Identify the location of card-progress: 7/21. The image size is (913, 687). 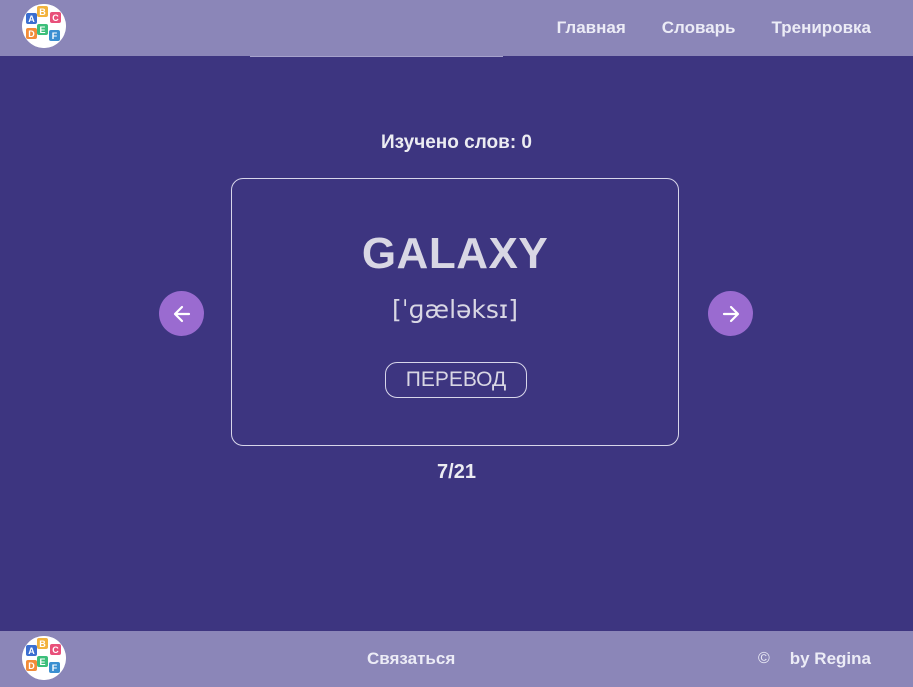
(456, 472).